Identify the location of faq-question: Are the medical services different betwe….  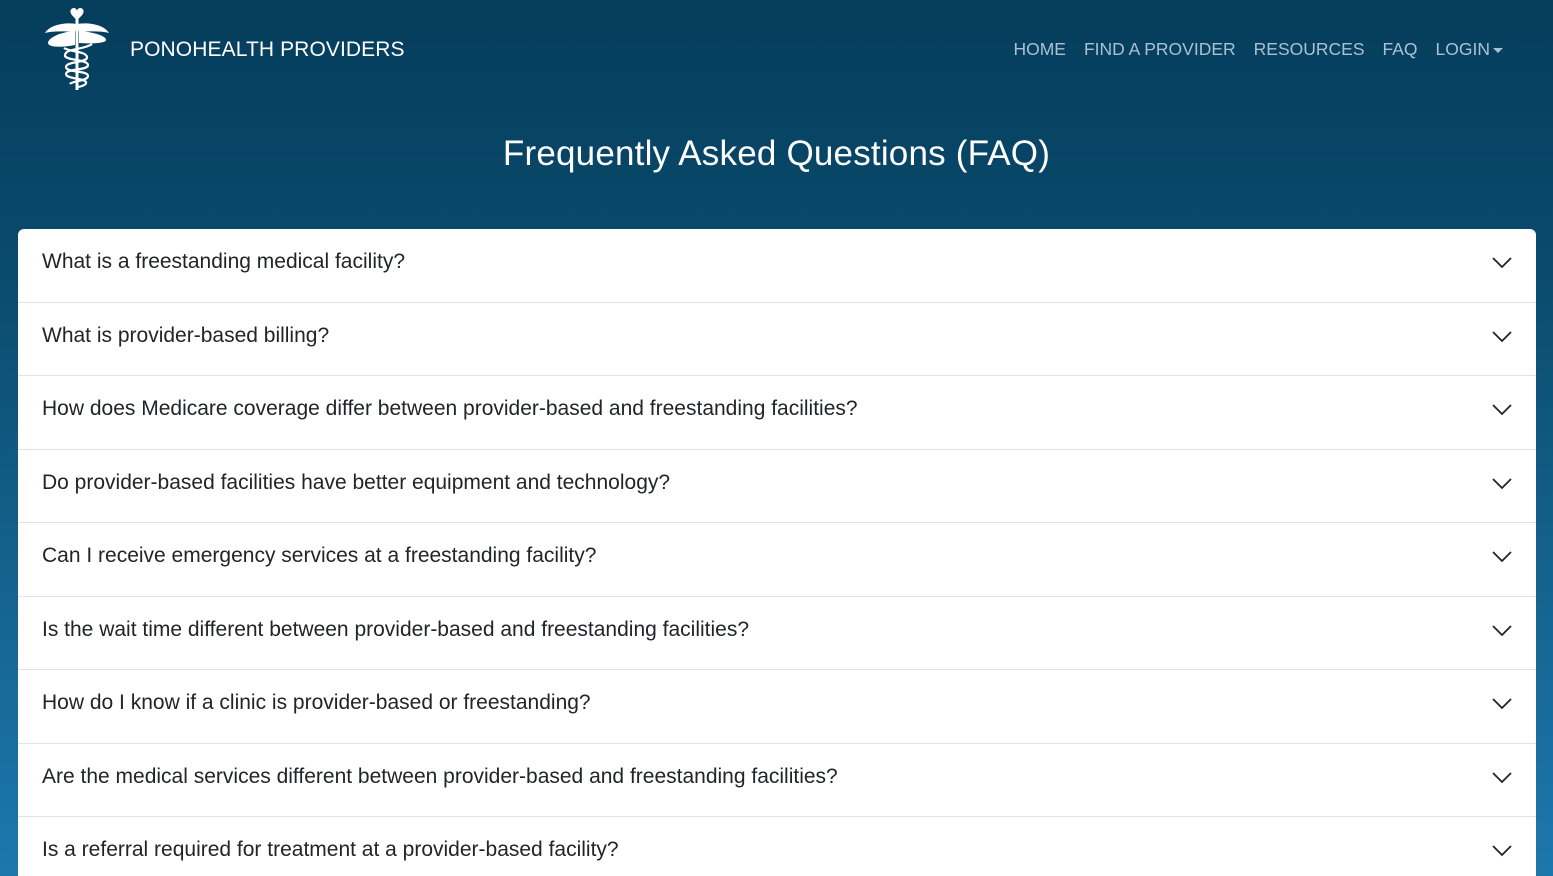
(440, 776).